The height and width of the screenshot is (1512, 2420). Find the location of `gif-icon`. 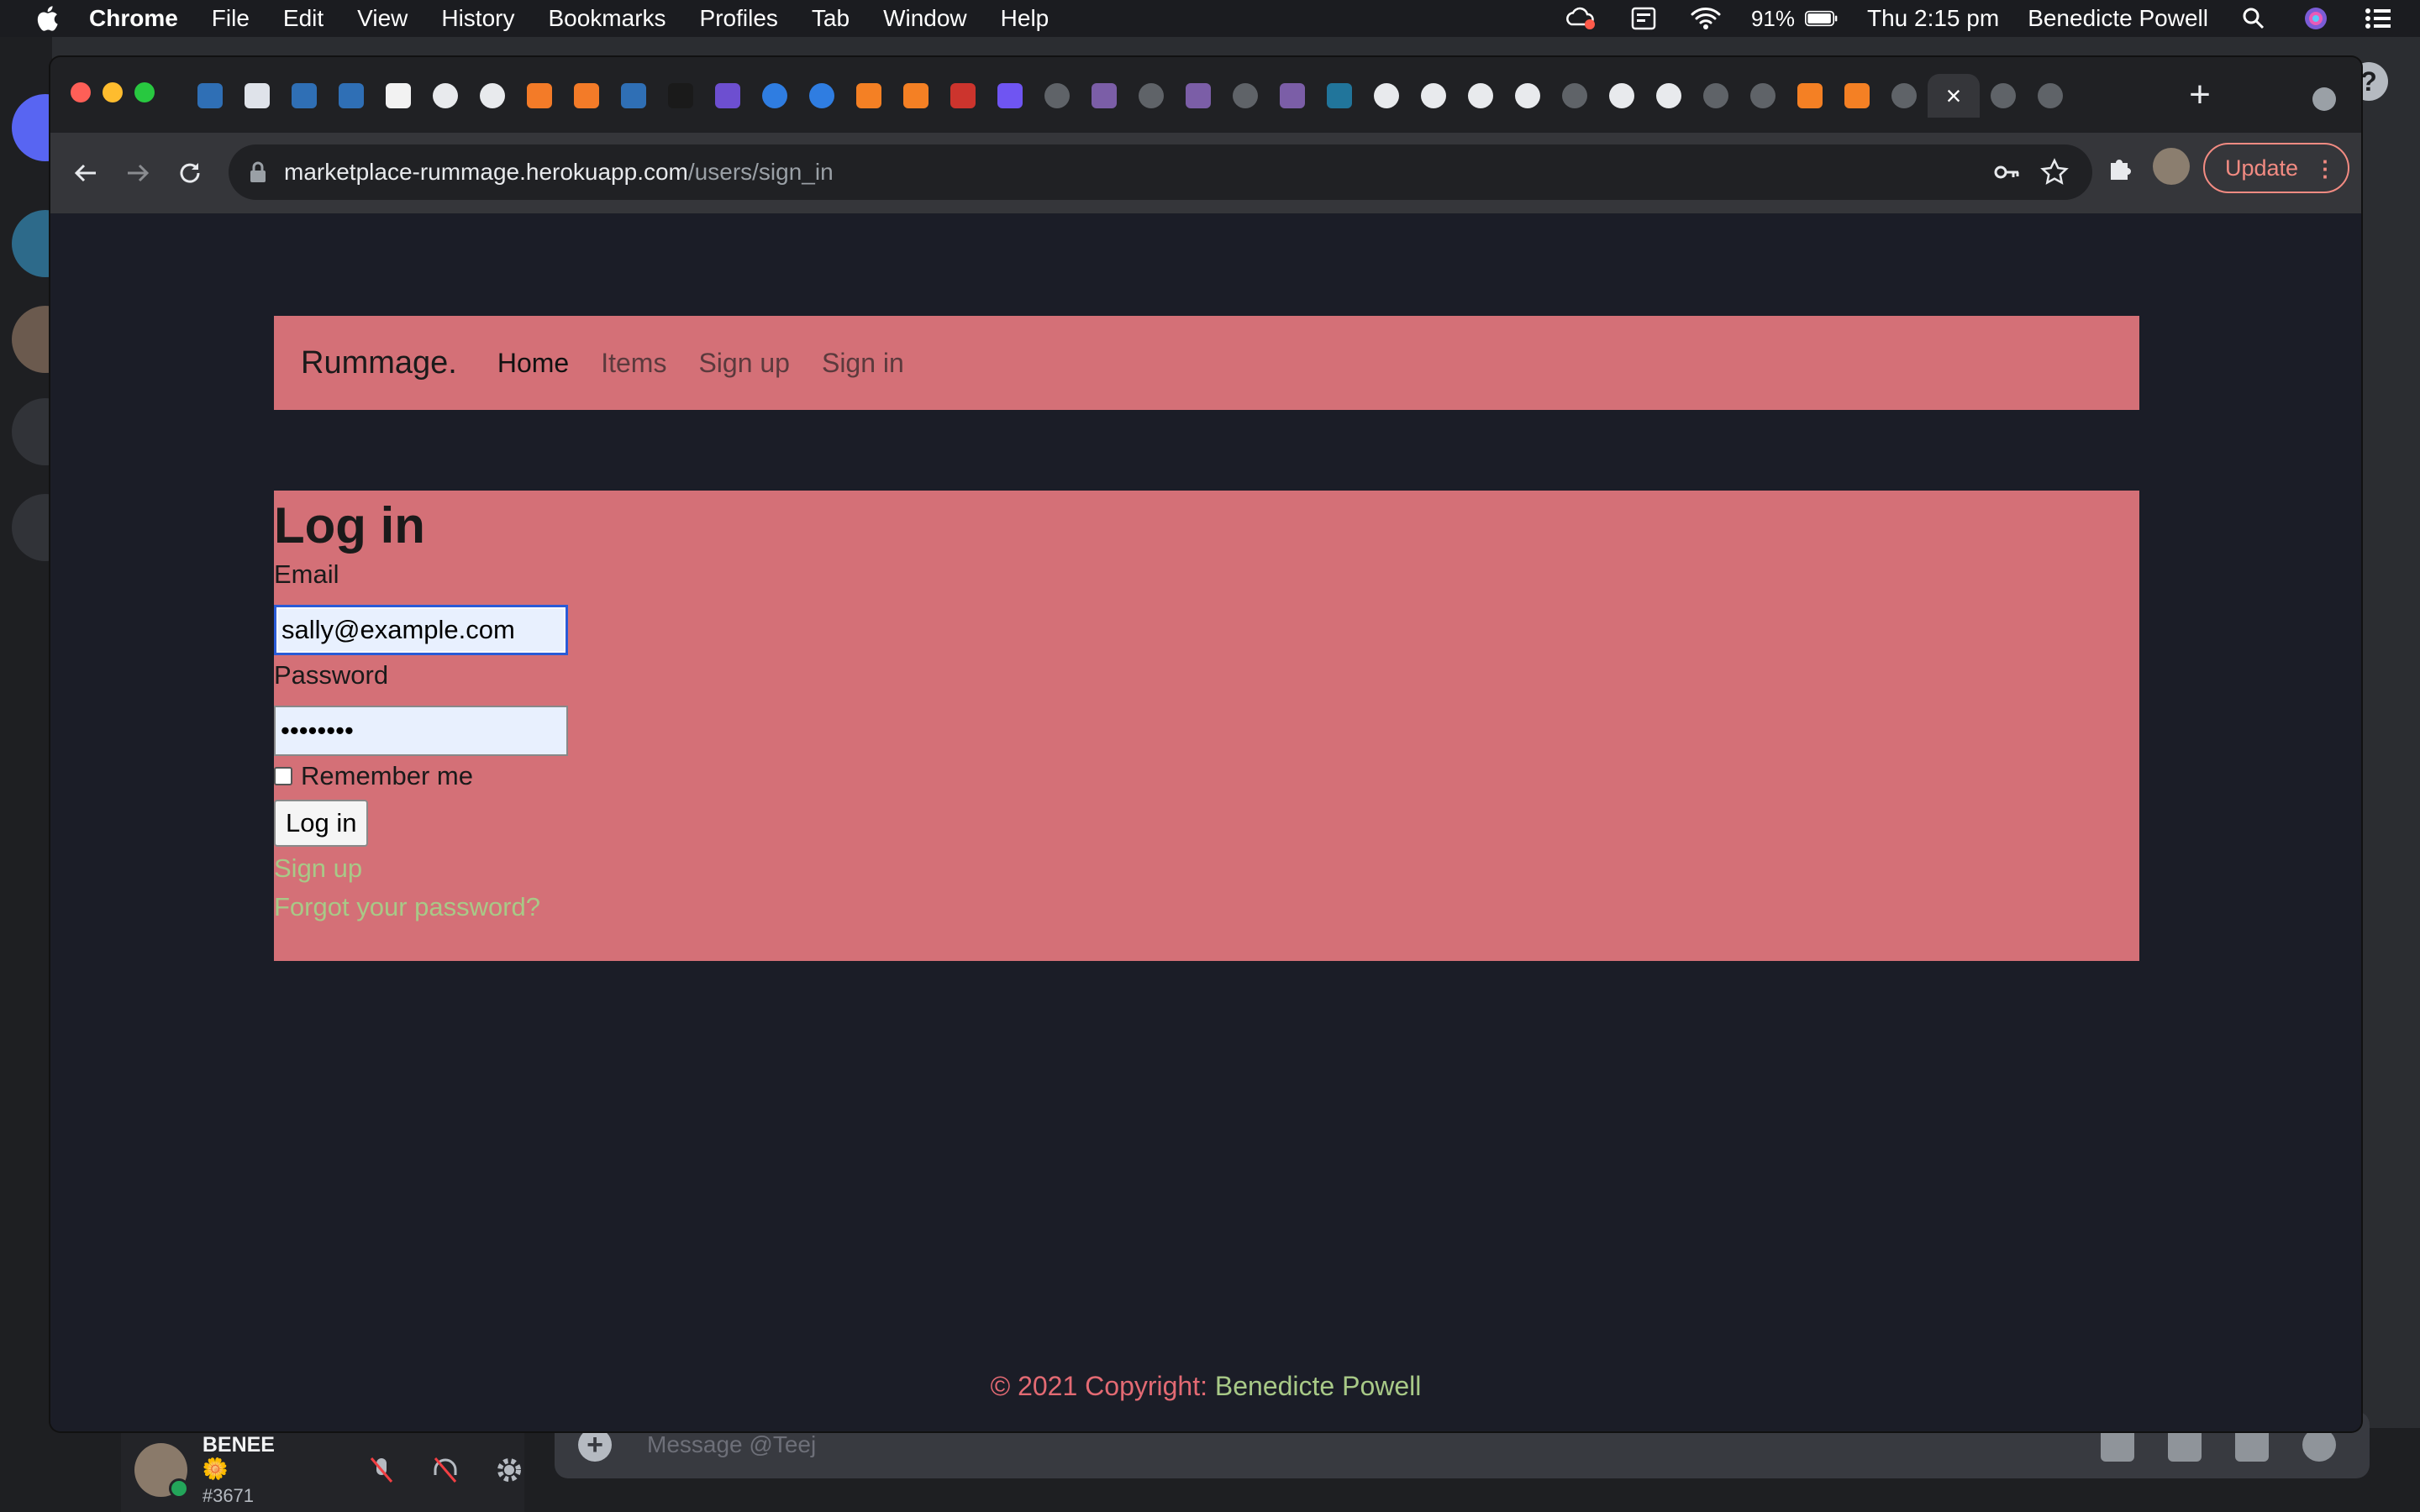

gif-icon is located at coordinates (2185, 1445).